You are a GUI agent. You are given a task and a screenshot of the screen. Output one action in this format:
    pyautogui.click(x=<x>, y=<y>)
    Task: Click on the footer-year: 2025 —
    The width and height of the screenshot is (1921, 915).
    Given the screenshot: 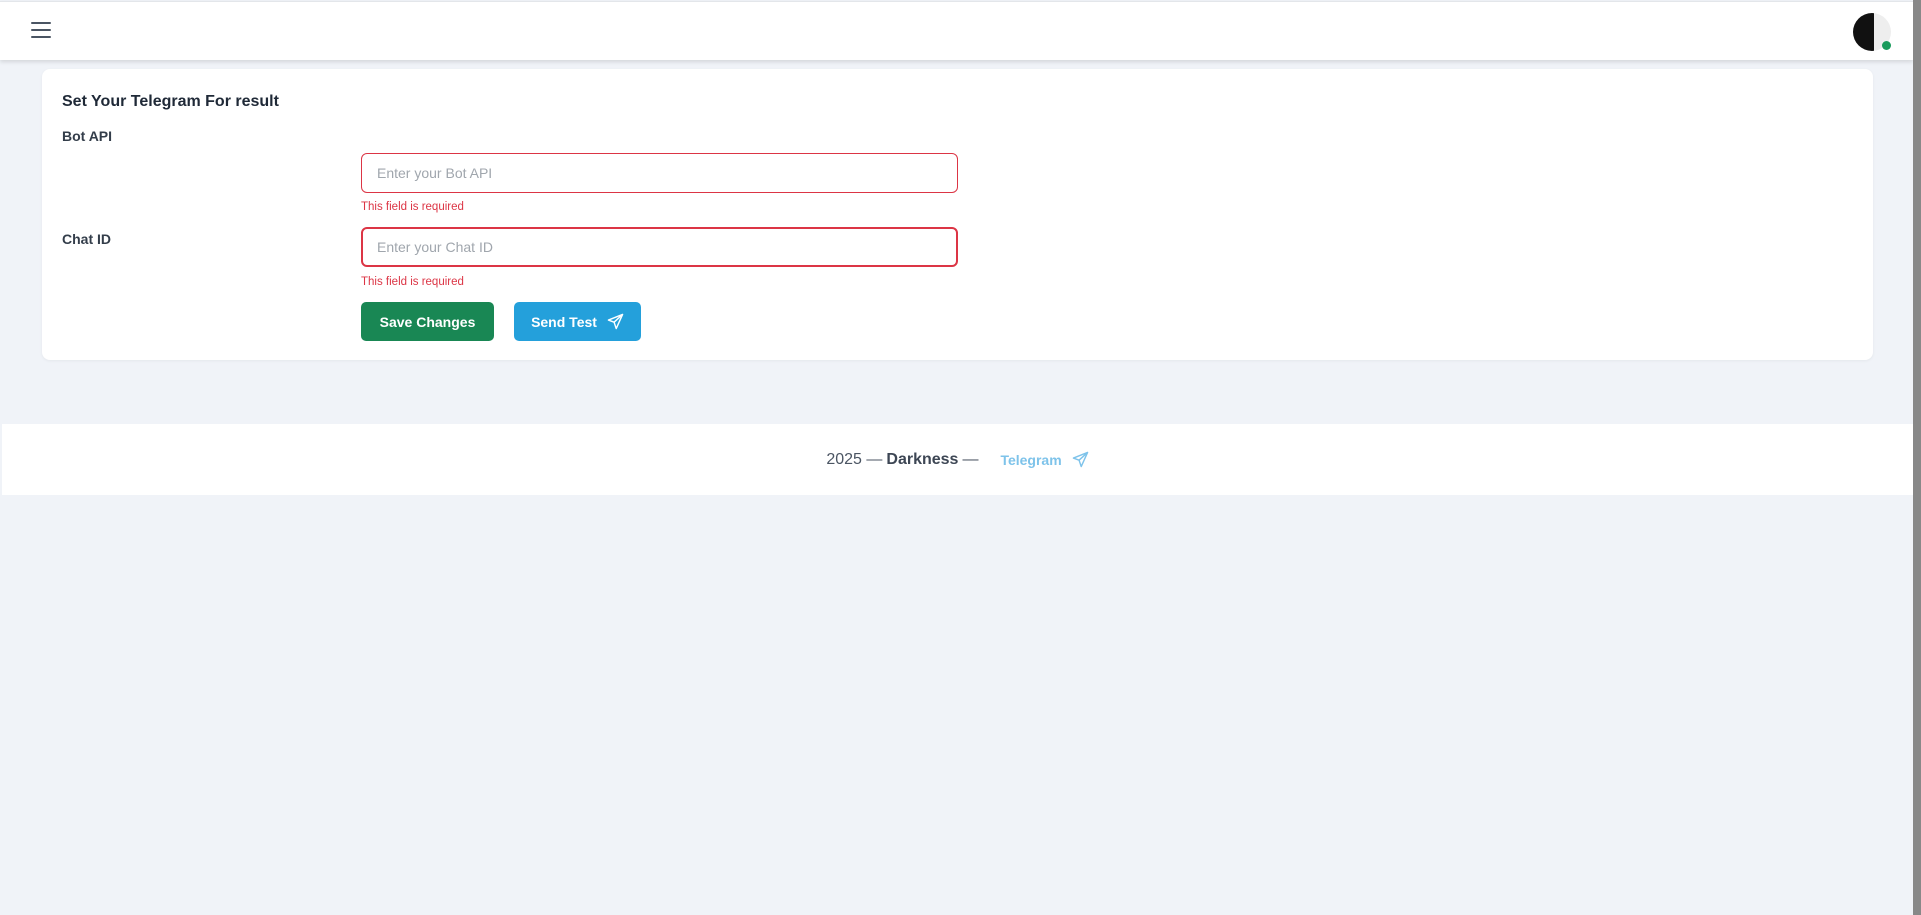 What is the action you would take?
    pyautogui.click(x=854, y=459)
    